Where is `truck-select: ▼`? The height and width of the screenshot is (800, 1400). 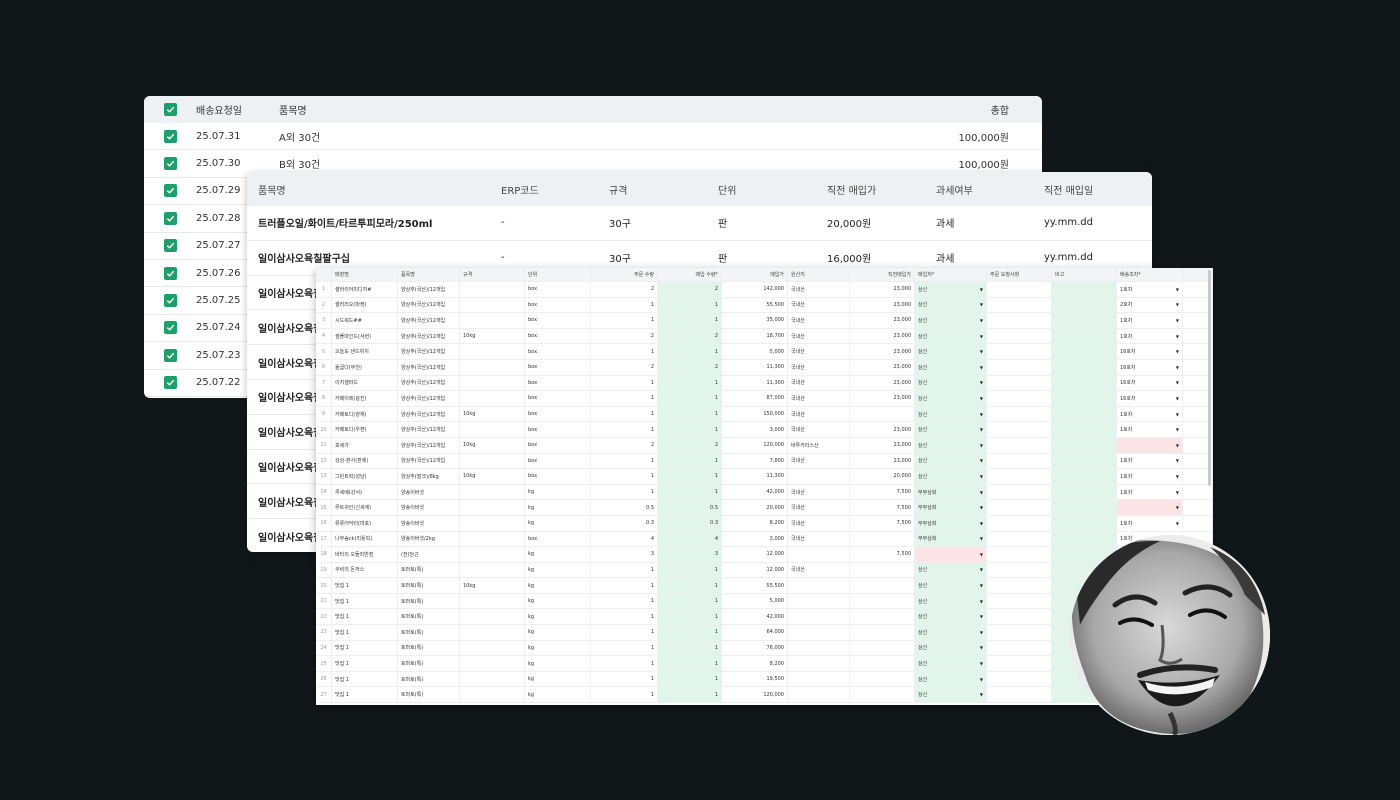
truck-select: ▼ is located at coordinates (1150, 507).